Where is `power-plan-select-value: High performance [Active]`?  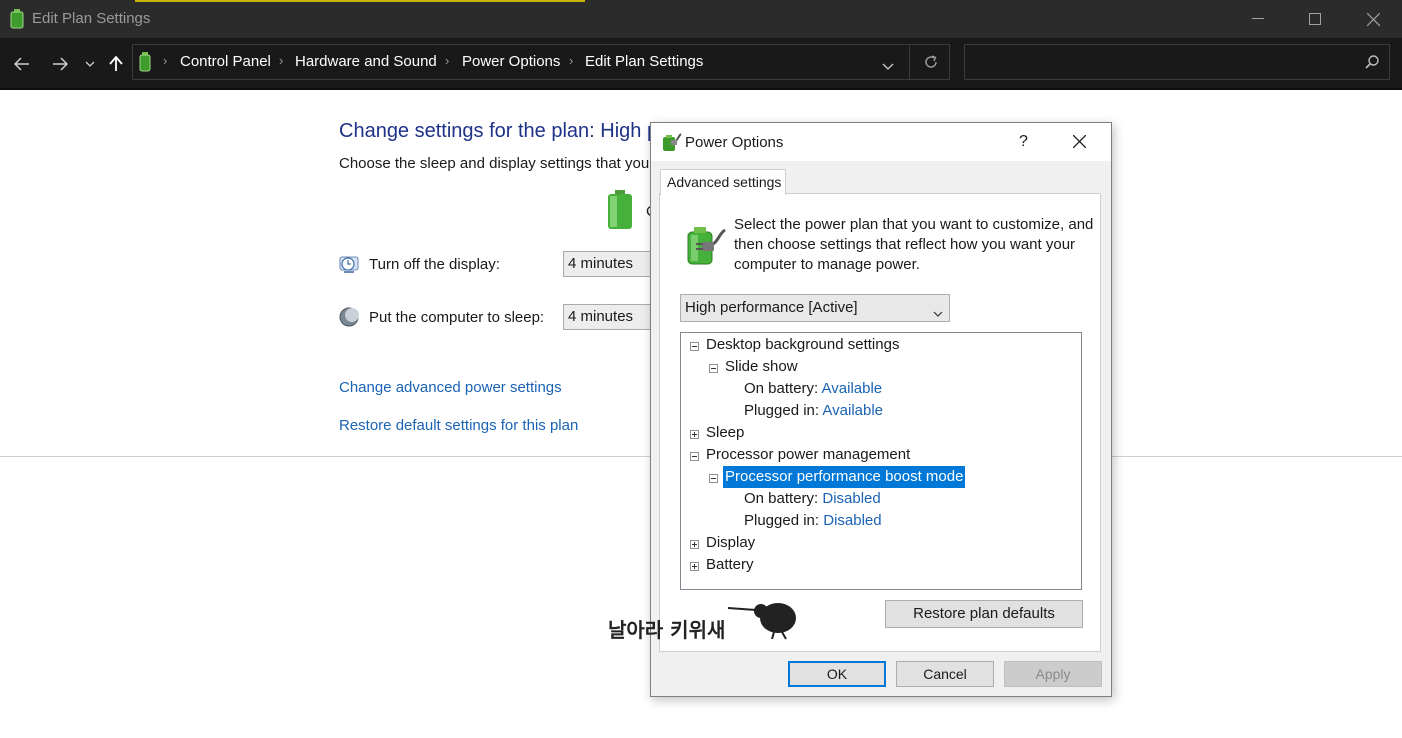 power-plan-select-value: High performance [Active] is located at coordinates (771, 307).